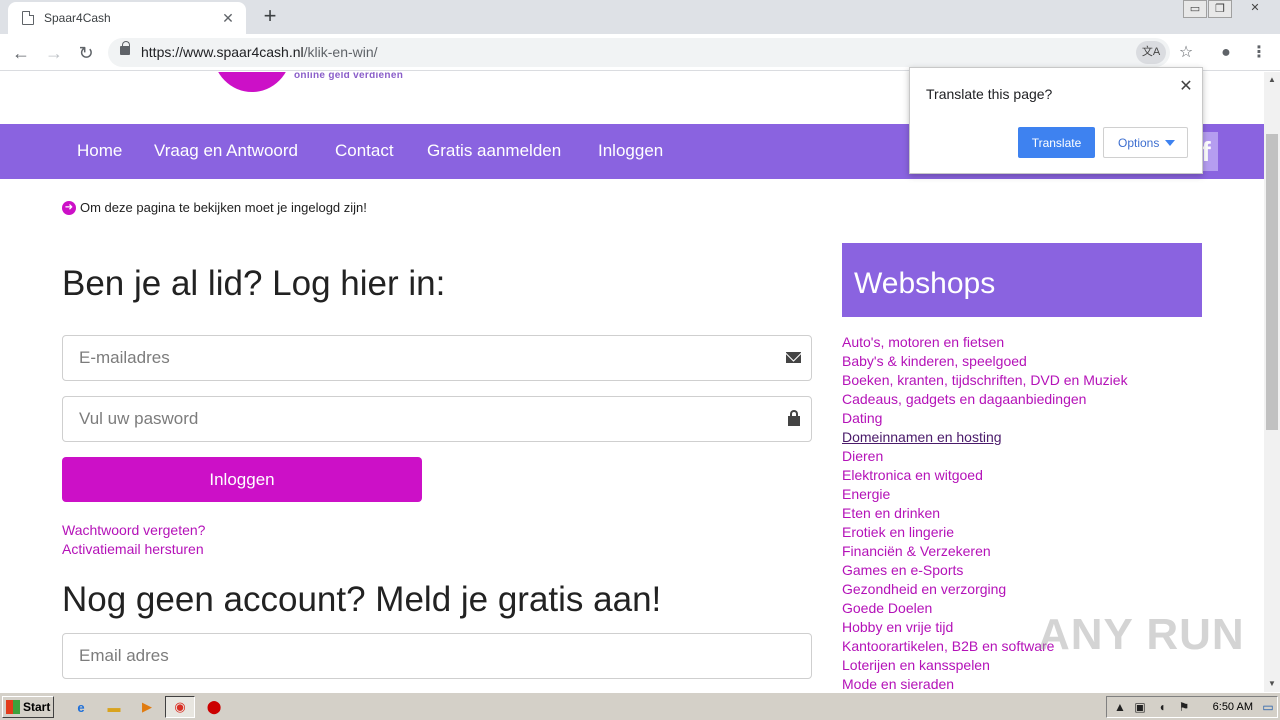  I want to click on webshop-category-item: Games en e-Sports, so click(985, 570).